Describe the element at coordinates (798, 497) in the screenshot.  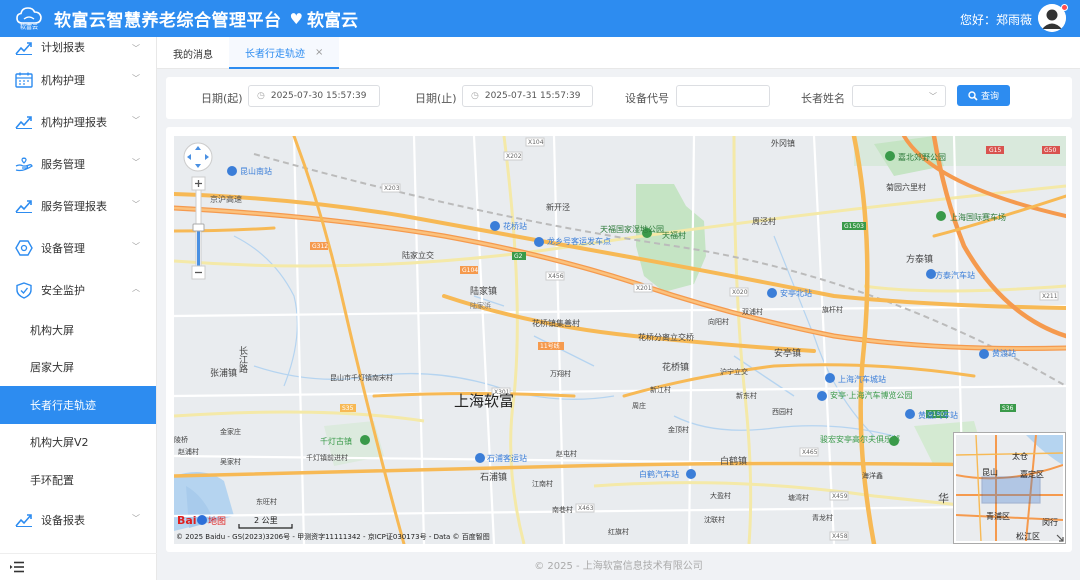
I see `map-place-label: 塘湾村` at that location.